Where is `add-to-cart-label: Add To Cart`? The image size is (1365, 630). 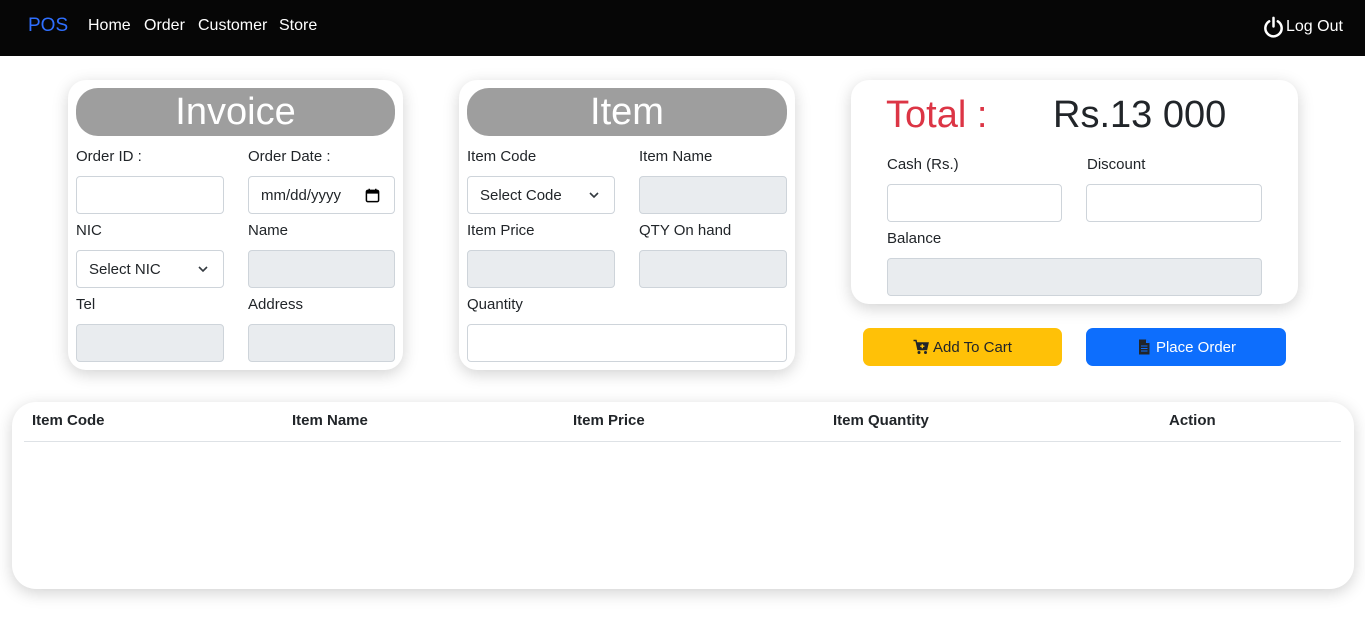 add-to-cart-label: Add To Cart is located at coordinates (972, 347).